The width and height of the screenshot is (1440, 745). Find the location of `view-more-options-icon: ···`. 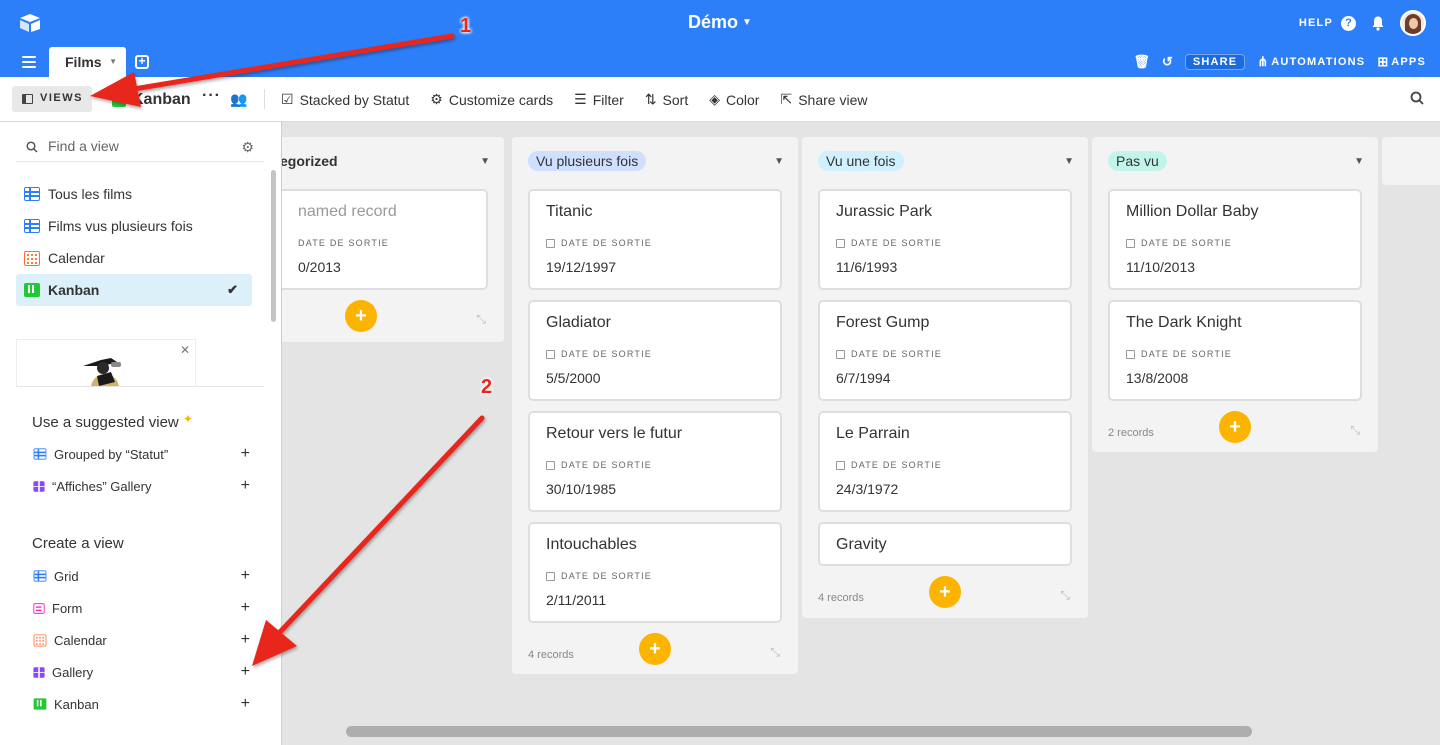

view-more-options-icon: ··· is located at coordinates (211, 96).